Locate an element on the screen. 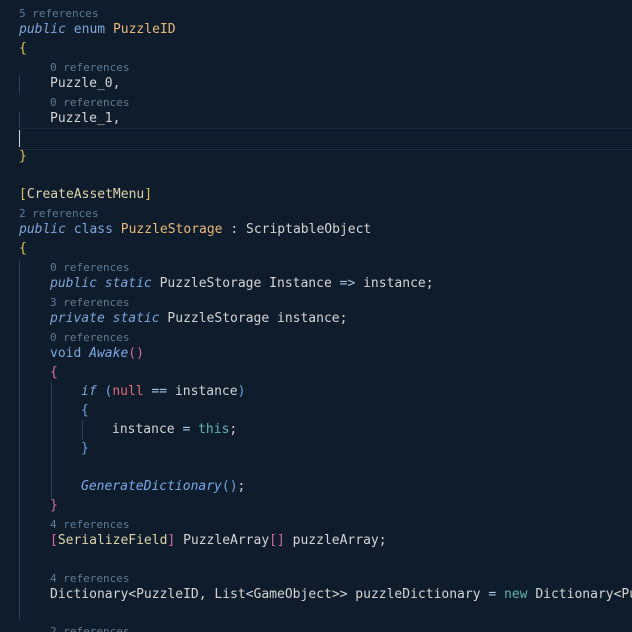  field-name: puzzleArray; is located at coordinates (339, 540).